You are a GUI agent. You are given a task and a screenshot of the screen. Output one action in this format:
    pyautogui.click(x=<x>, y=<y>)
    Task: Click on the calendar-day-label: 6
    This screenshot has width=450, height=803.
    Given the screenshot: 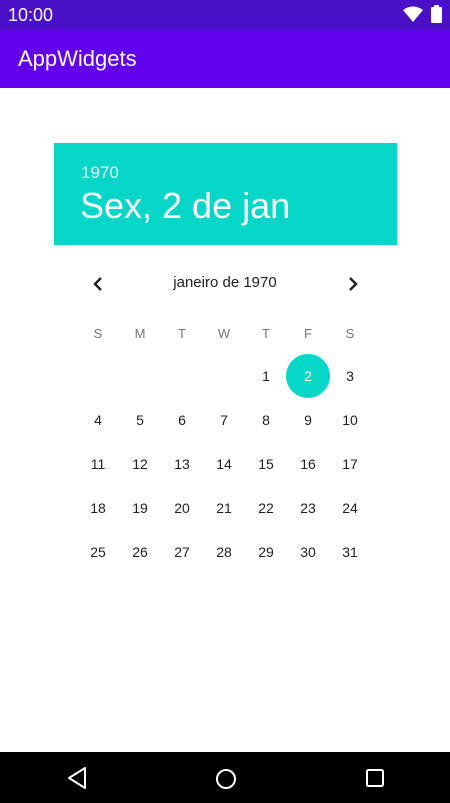 What is the action you would take?
    pyautogui.click(x=182, y=420)
    